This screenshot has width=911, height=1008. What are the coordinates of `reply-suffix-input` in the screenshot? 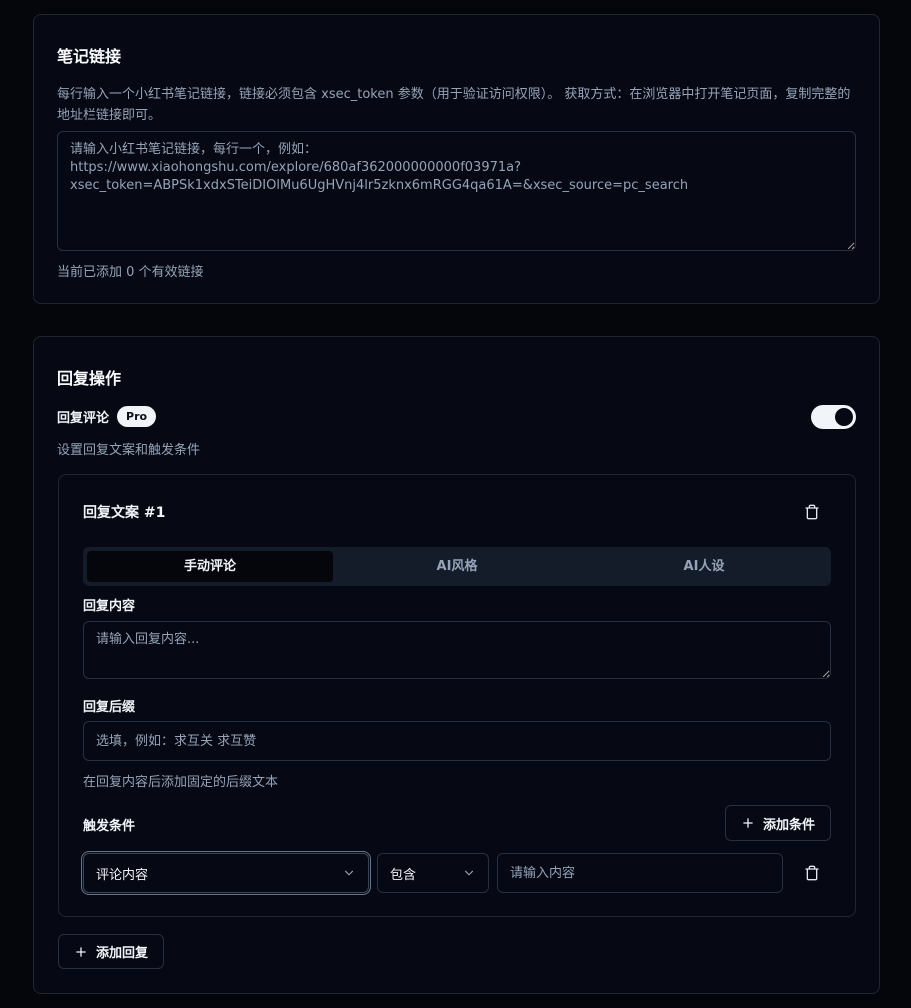 It's located at (457, 741).